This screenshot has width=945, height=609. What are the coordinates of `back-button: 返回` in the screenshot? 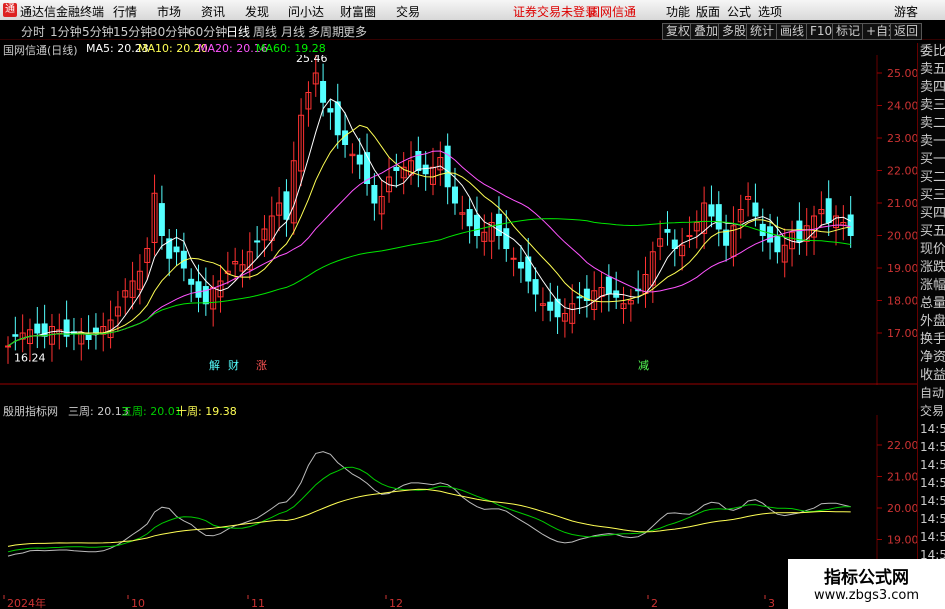 It's located at (906, 31).